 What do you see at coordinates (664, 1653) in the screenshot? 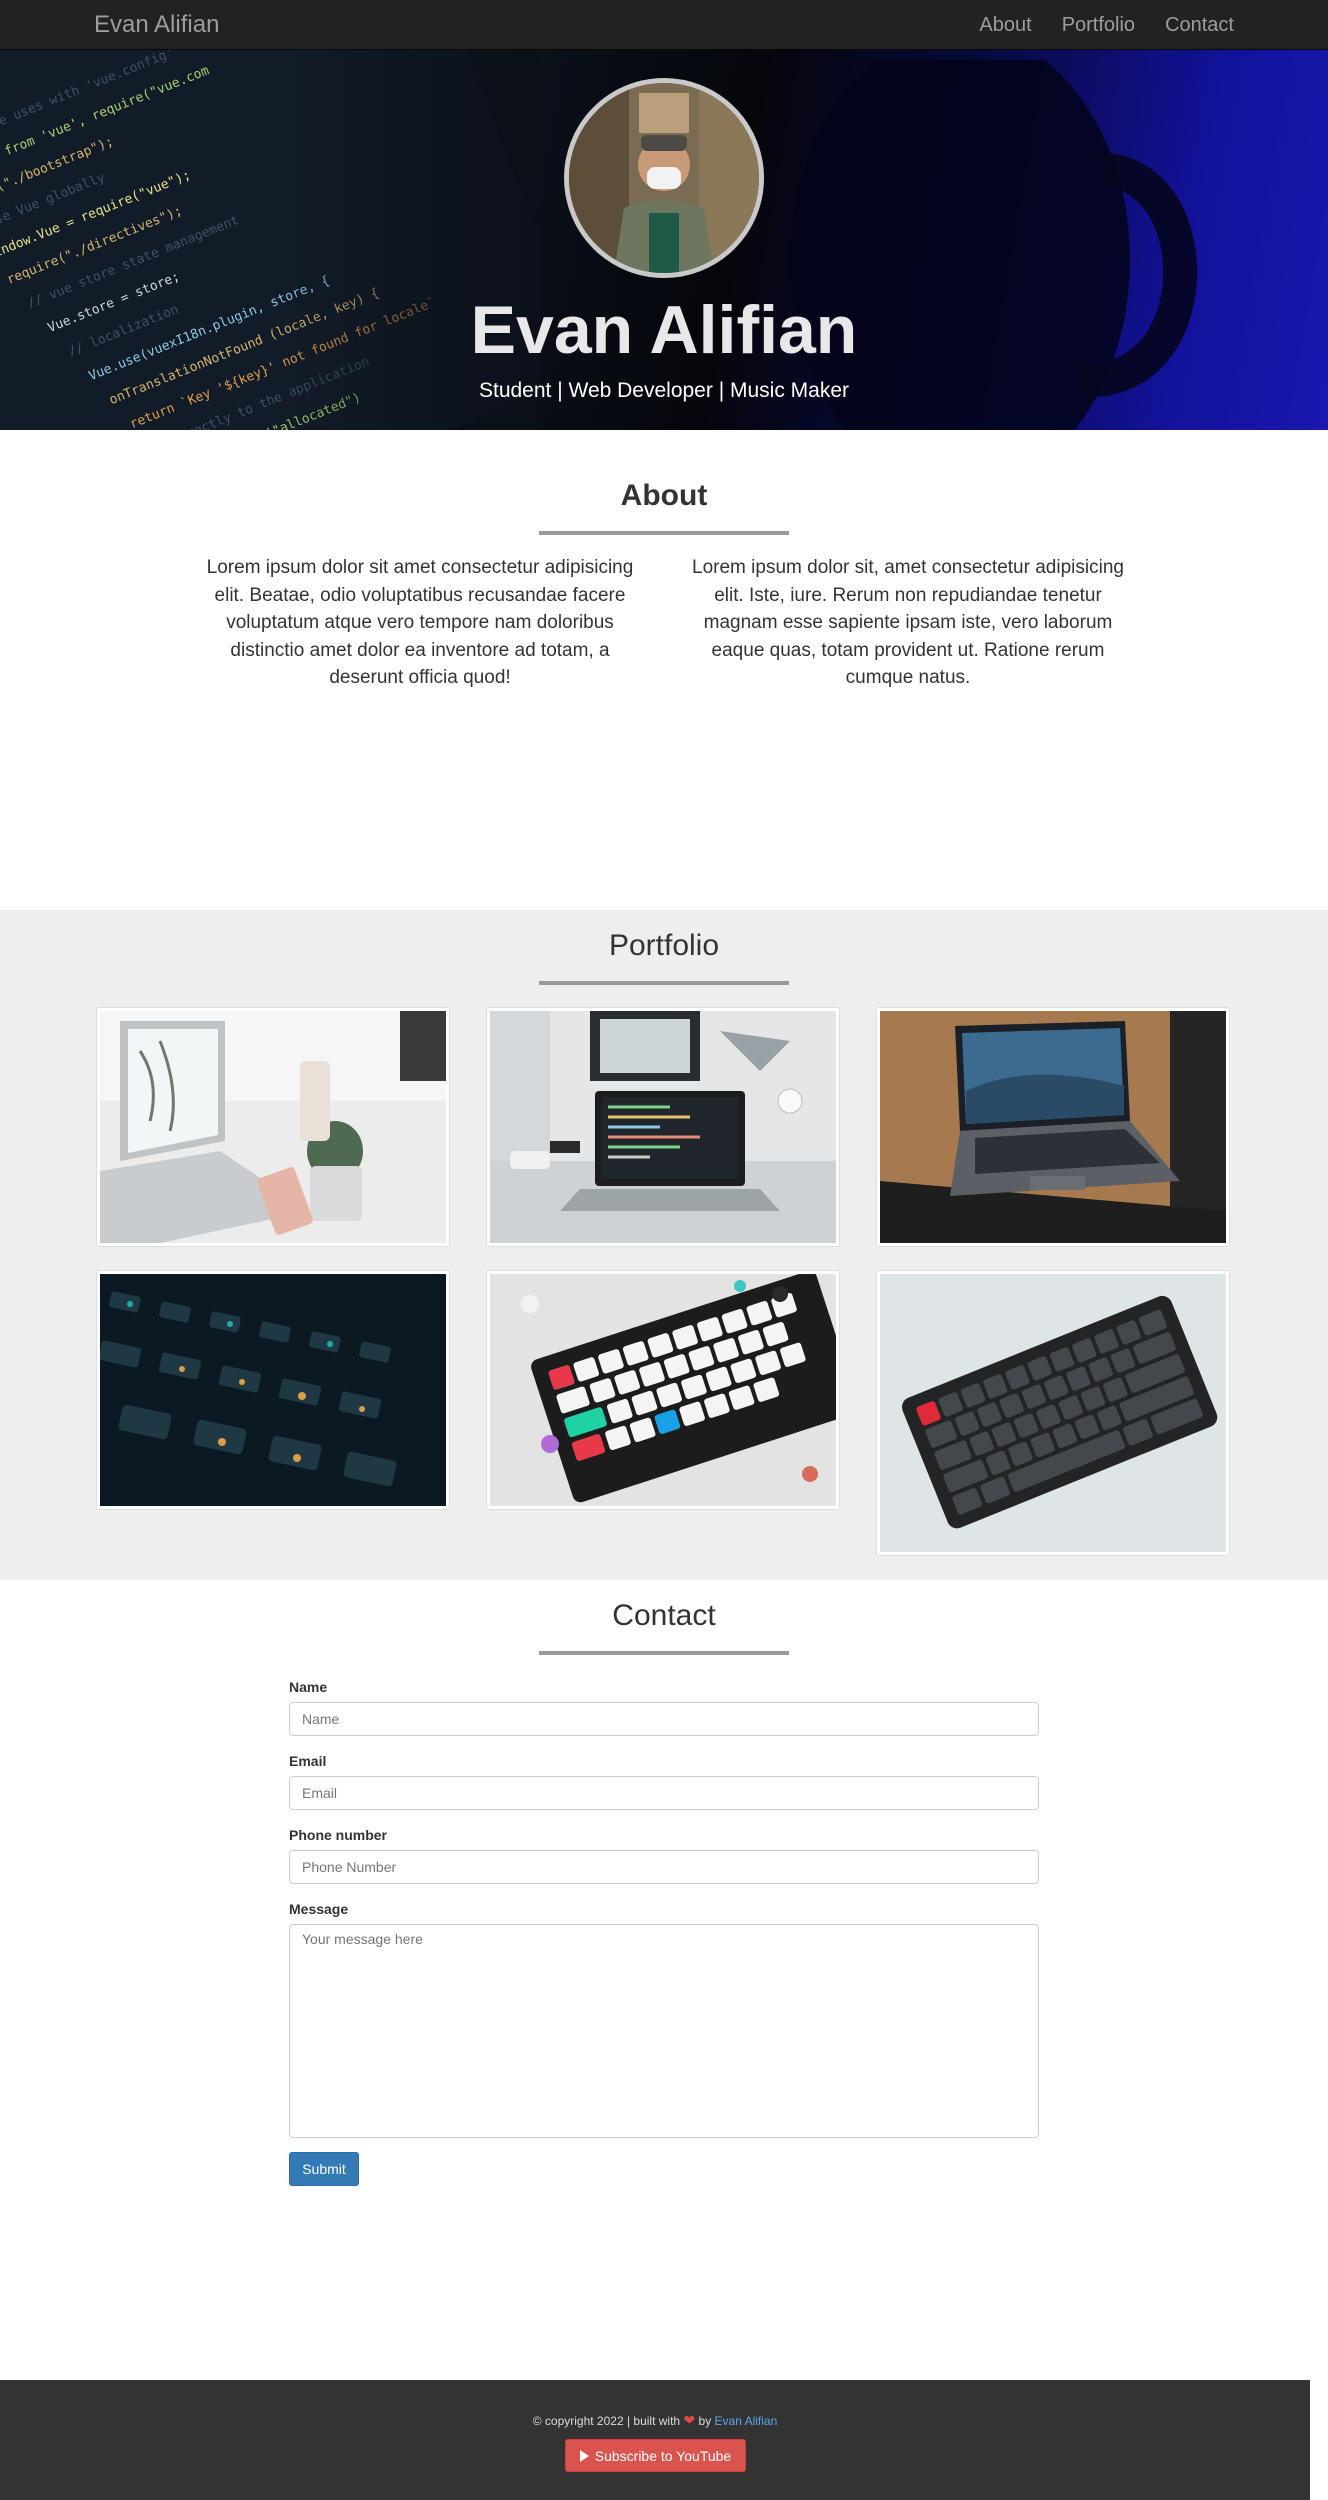
I see `contact-divider` at bounding box center [664, 1653].